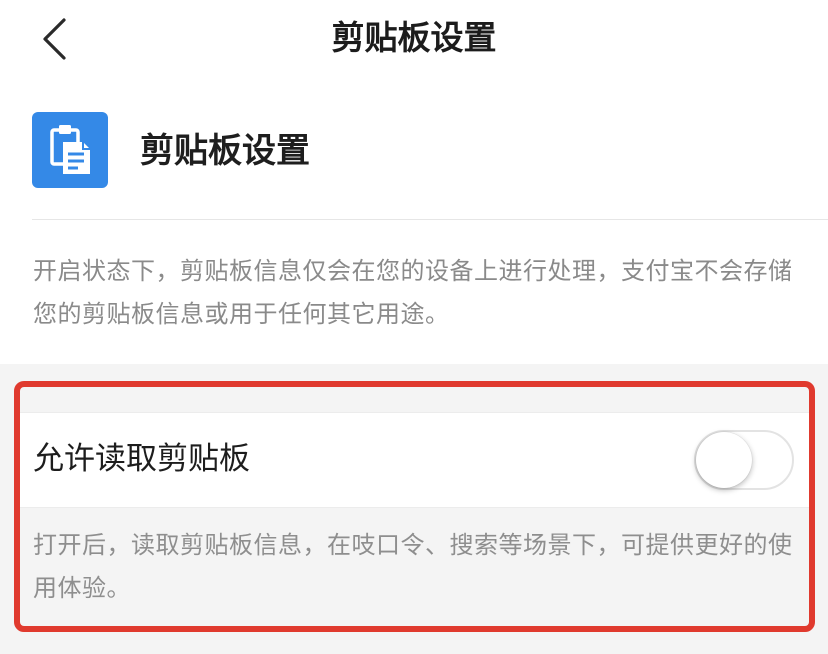 This screenshot has width=828, height=654. Describe the element at coordinates (414, 151) in the screenshot. I see `app-header: 剪贴板设置` at that location.